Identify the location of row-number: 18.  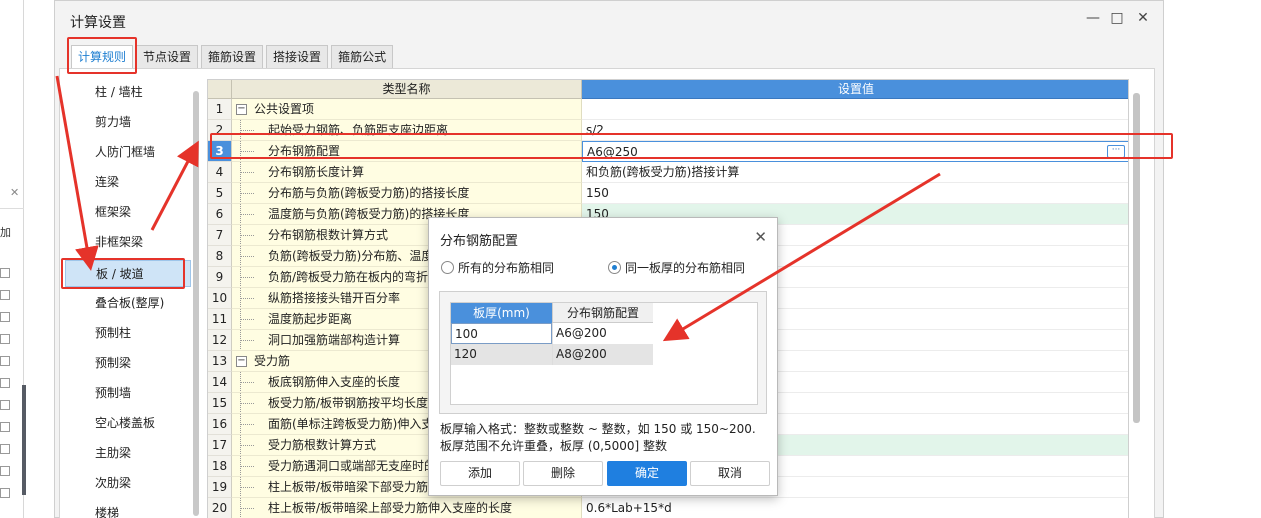
(220, 466).